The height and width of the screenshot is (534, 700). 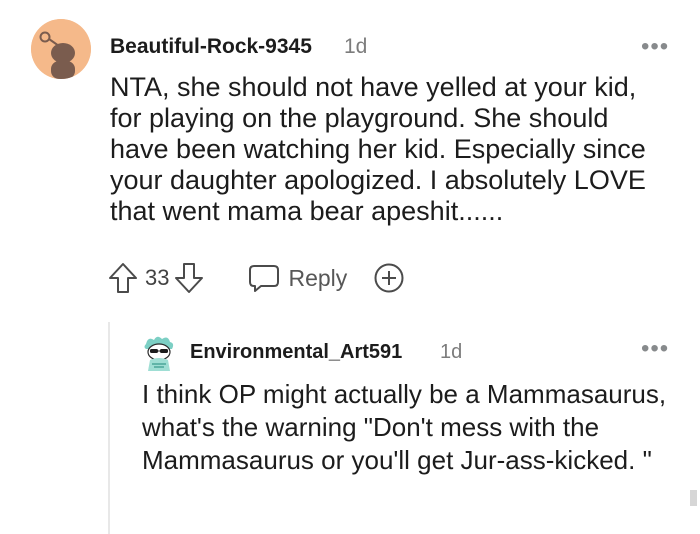 I want to click on upvote-arrow-icon, so click(x=123, y=278).